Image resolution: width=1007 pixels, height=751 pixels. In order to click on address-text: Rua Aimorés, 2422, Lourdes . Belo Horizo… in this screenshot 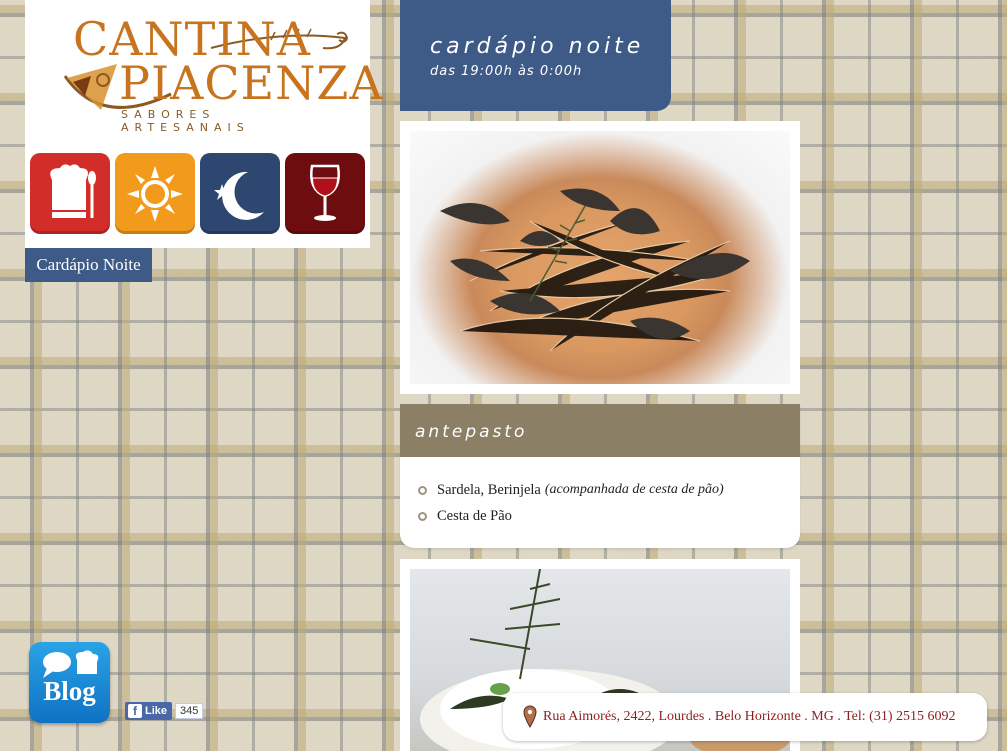, I will do `click(749, 716)`.